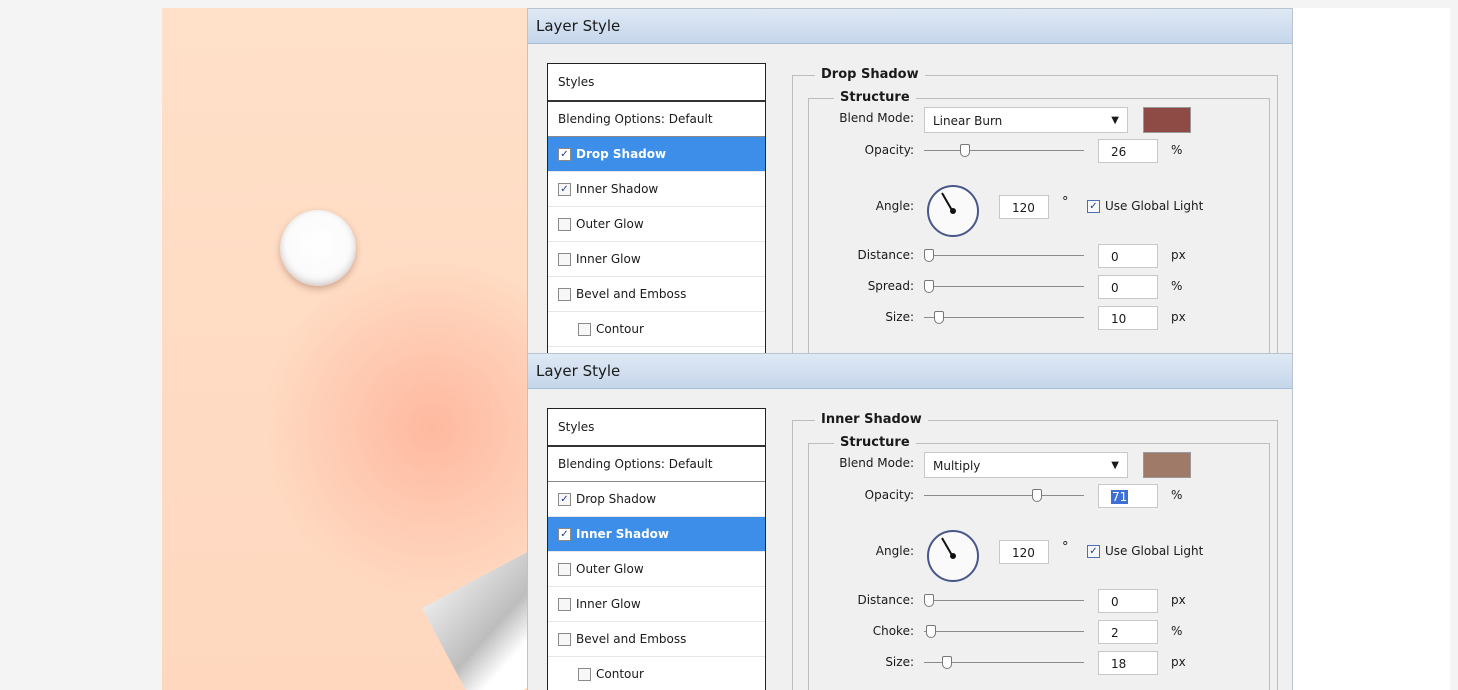 The width and height of the screenshot is (1458, 690). Describe the element at coordinates (610, 224) in the screenshot. I see `style-item-label: Outer Glow` at that location.